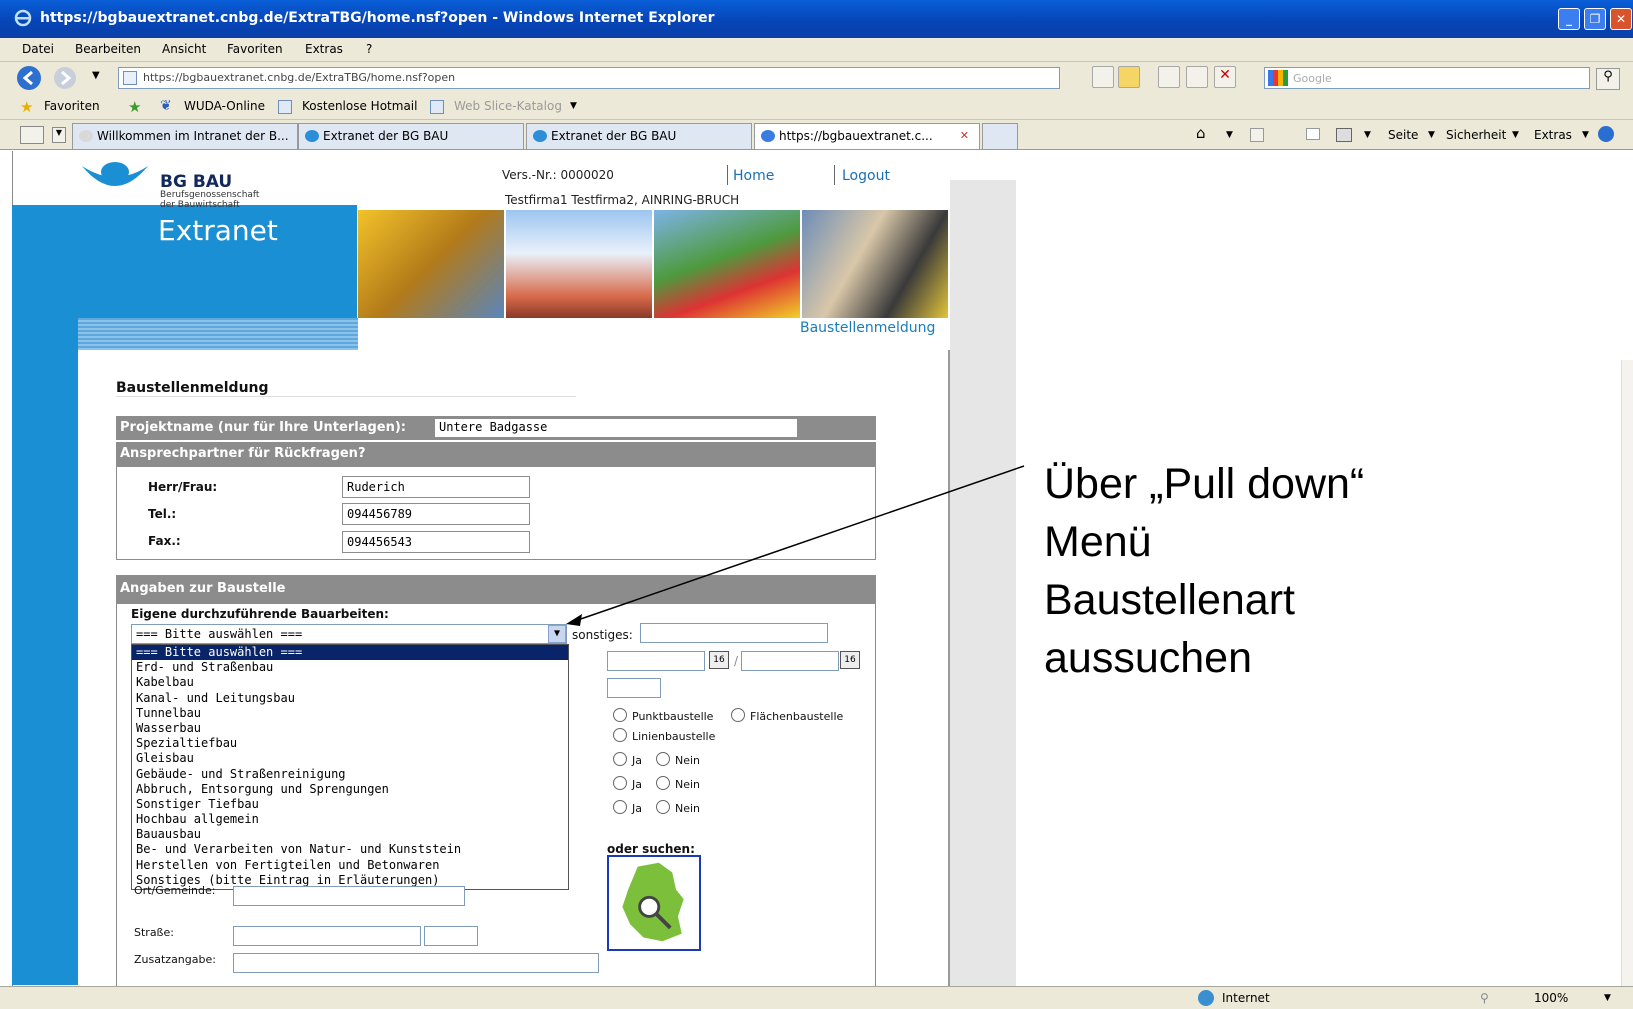 The image size is (1633, 1009). I want to click on page-scrollbar, so click(1627, 673).